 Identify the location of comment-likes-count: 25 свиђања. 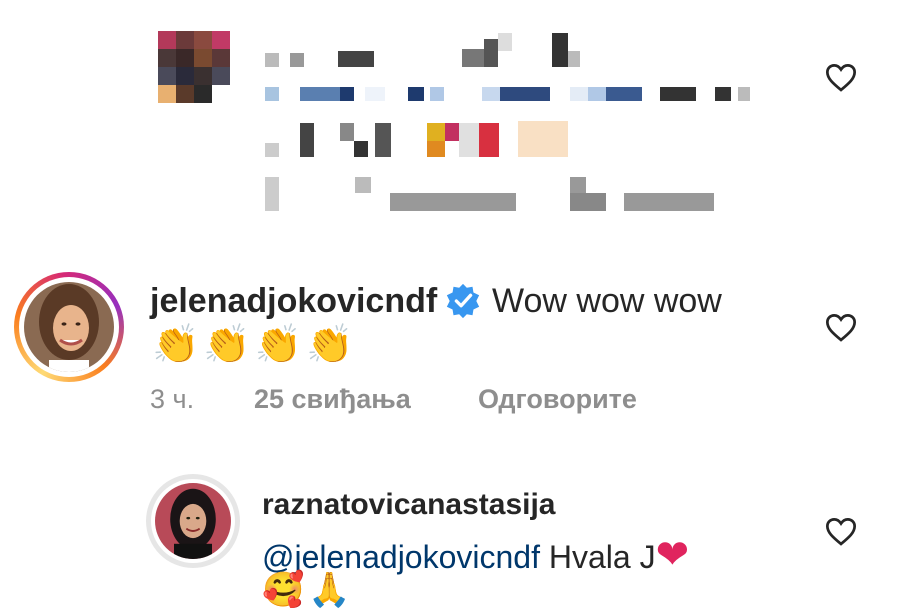
(332, 399).